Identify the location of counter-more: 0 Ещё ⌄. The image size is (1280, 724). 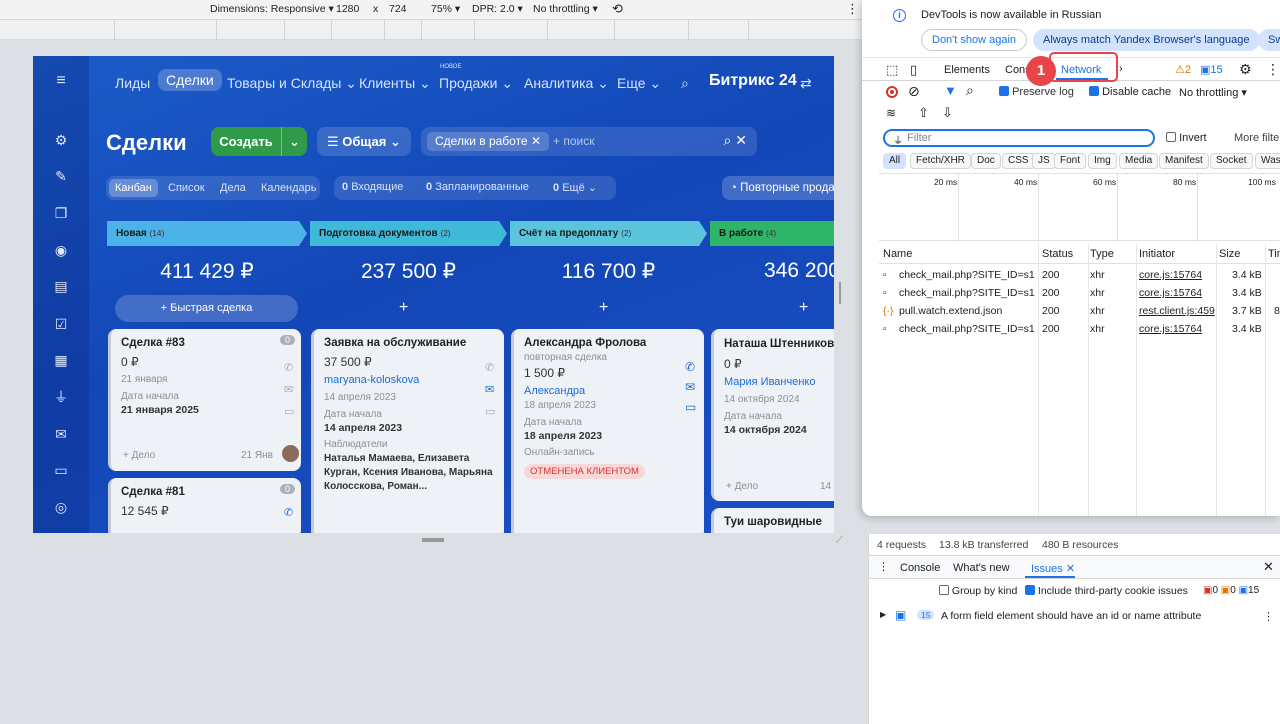
(575, 187).